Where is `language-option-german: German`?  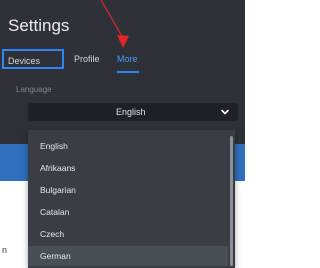
language-option-german: German is located at coordinates (128, 256).